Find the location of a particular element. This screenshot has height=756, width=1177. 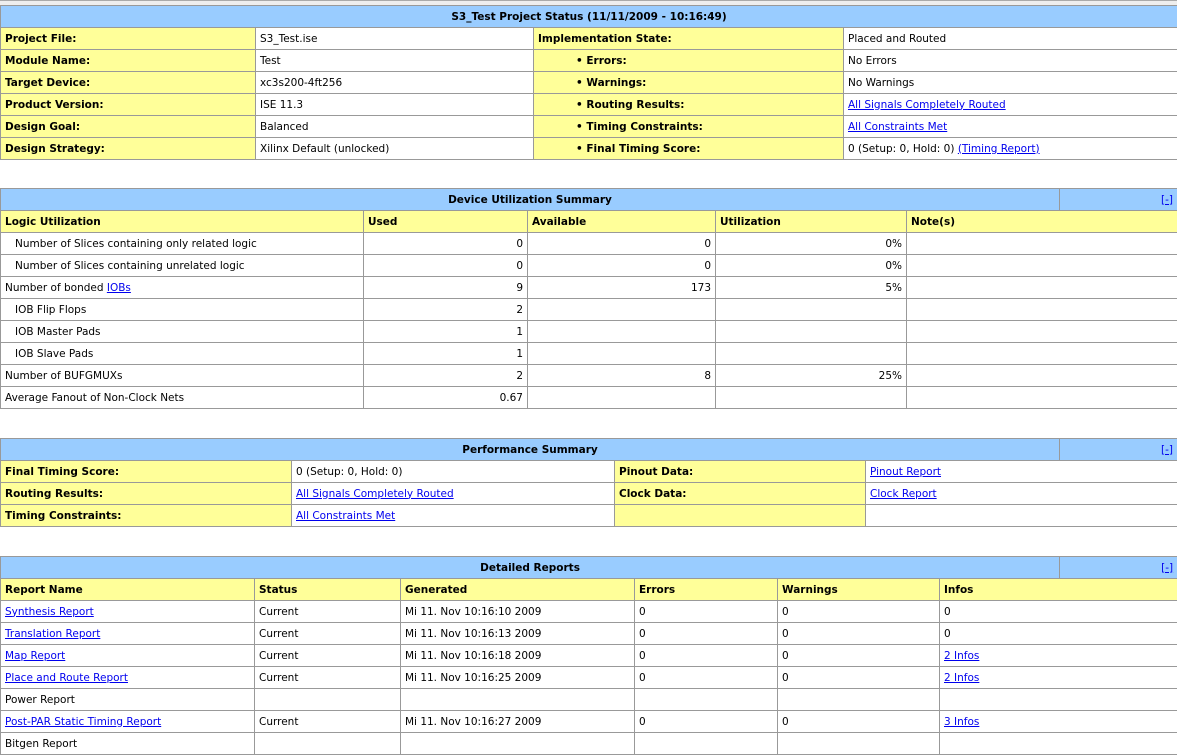

report-name-link: Post-PAR Static Timing Report is located at coordinates (83, 722).